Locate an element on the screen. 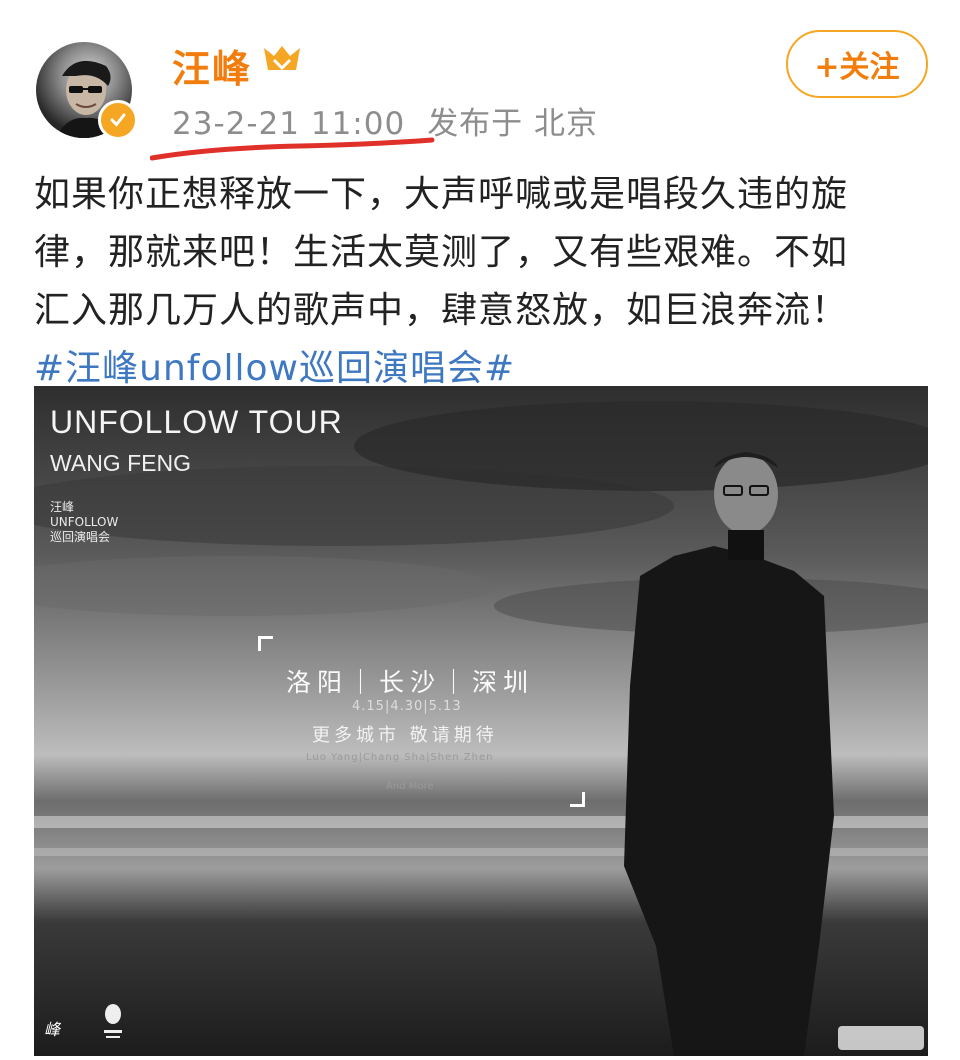  post-text-line: 律，那就来吧！生活太莫测了，又有些艰难。不如 is located at coordinates (441, 252).